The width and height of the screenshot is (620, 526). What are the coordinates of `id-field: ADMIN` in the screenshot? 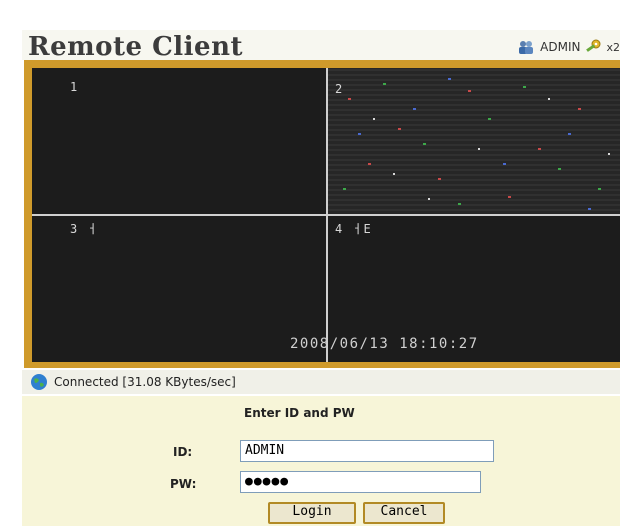 It's located at (367, 451).